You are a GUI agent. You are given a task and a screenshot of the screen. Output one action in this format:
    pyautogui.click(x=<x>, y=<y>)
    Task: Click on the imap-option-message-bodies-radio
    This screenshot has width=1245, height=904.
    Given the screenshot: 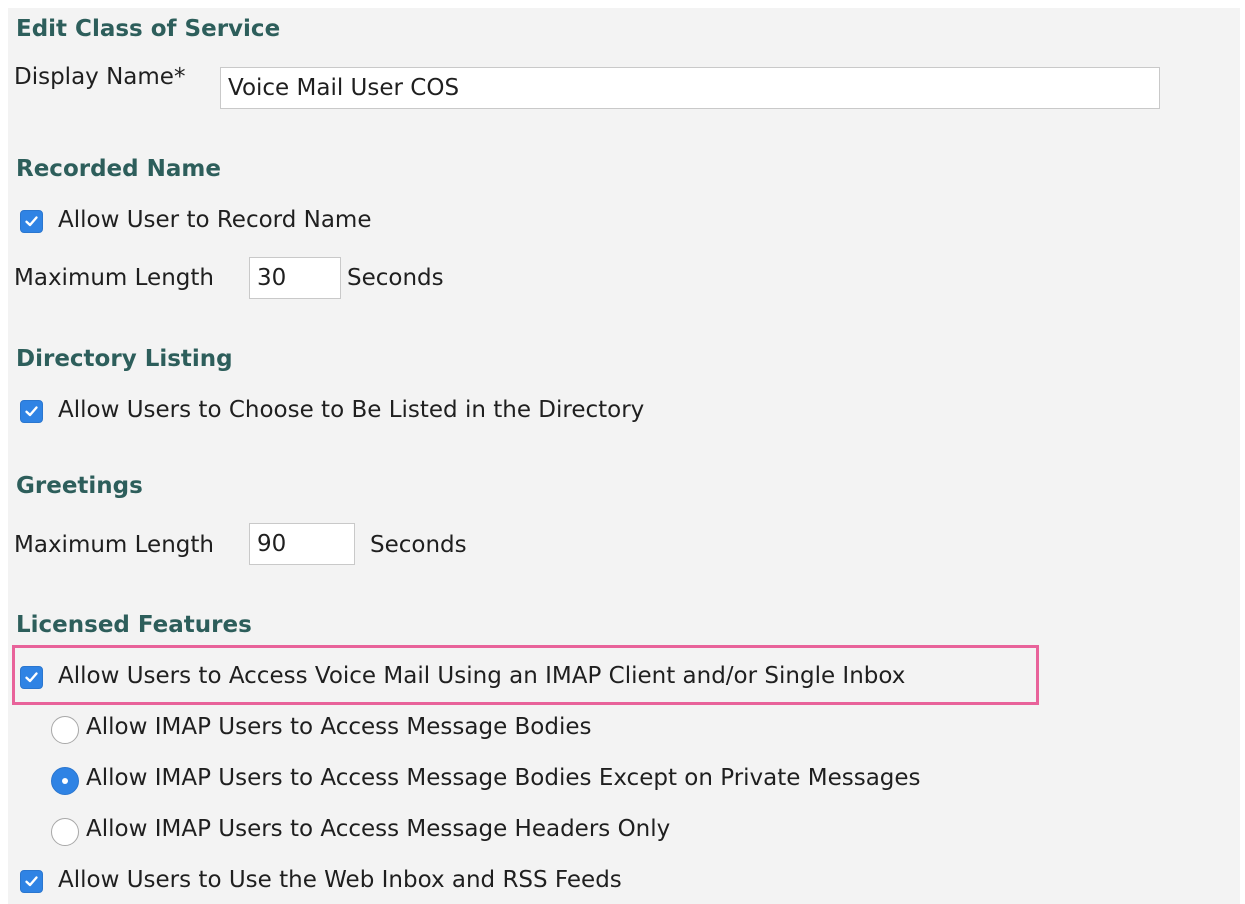 What is the action you would take?
    pyautogui.click(x=65, y=730)
    